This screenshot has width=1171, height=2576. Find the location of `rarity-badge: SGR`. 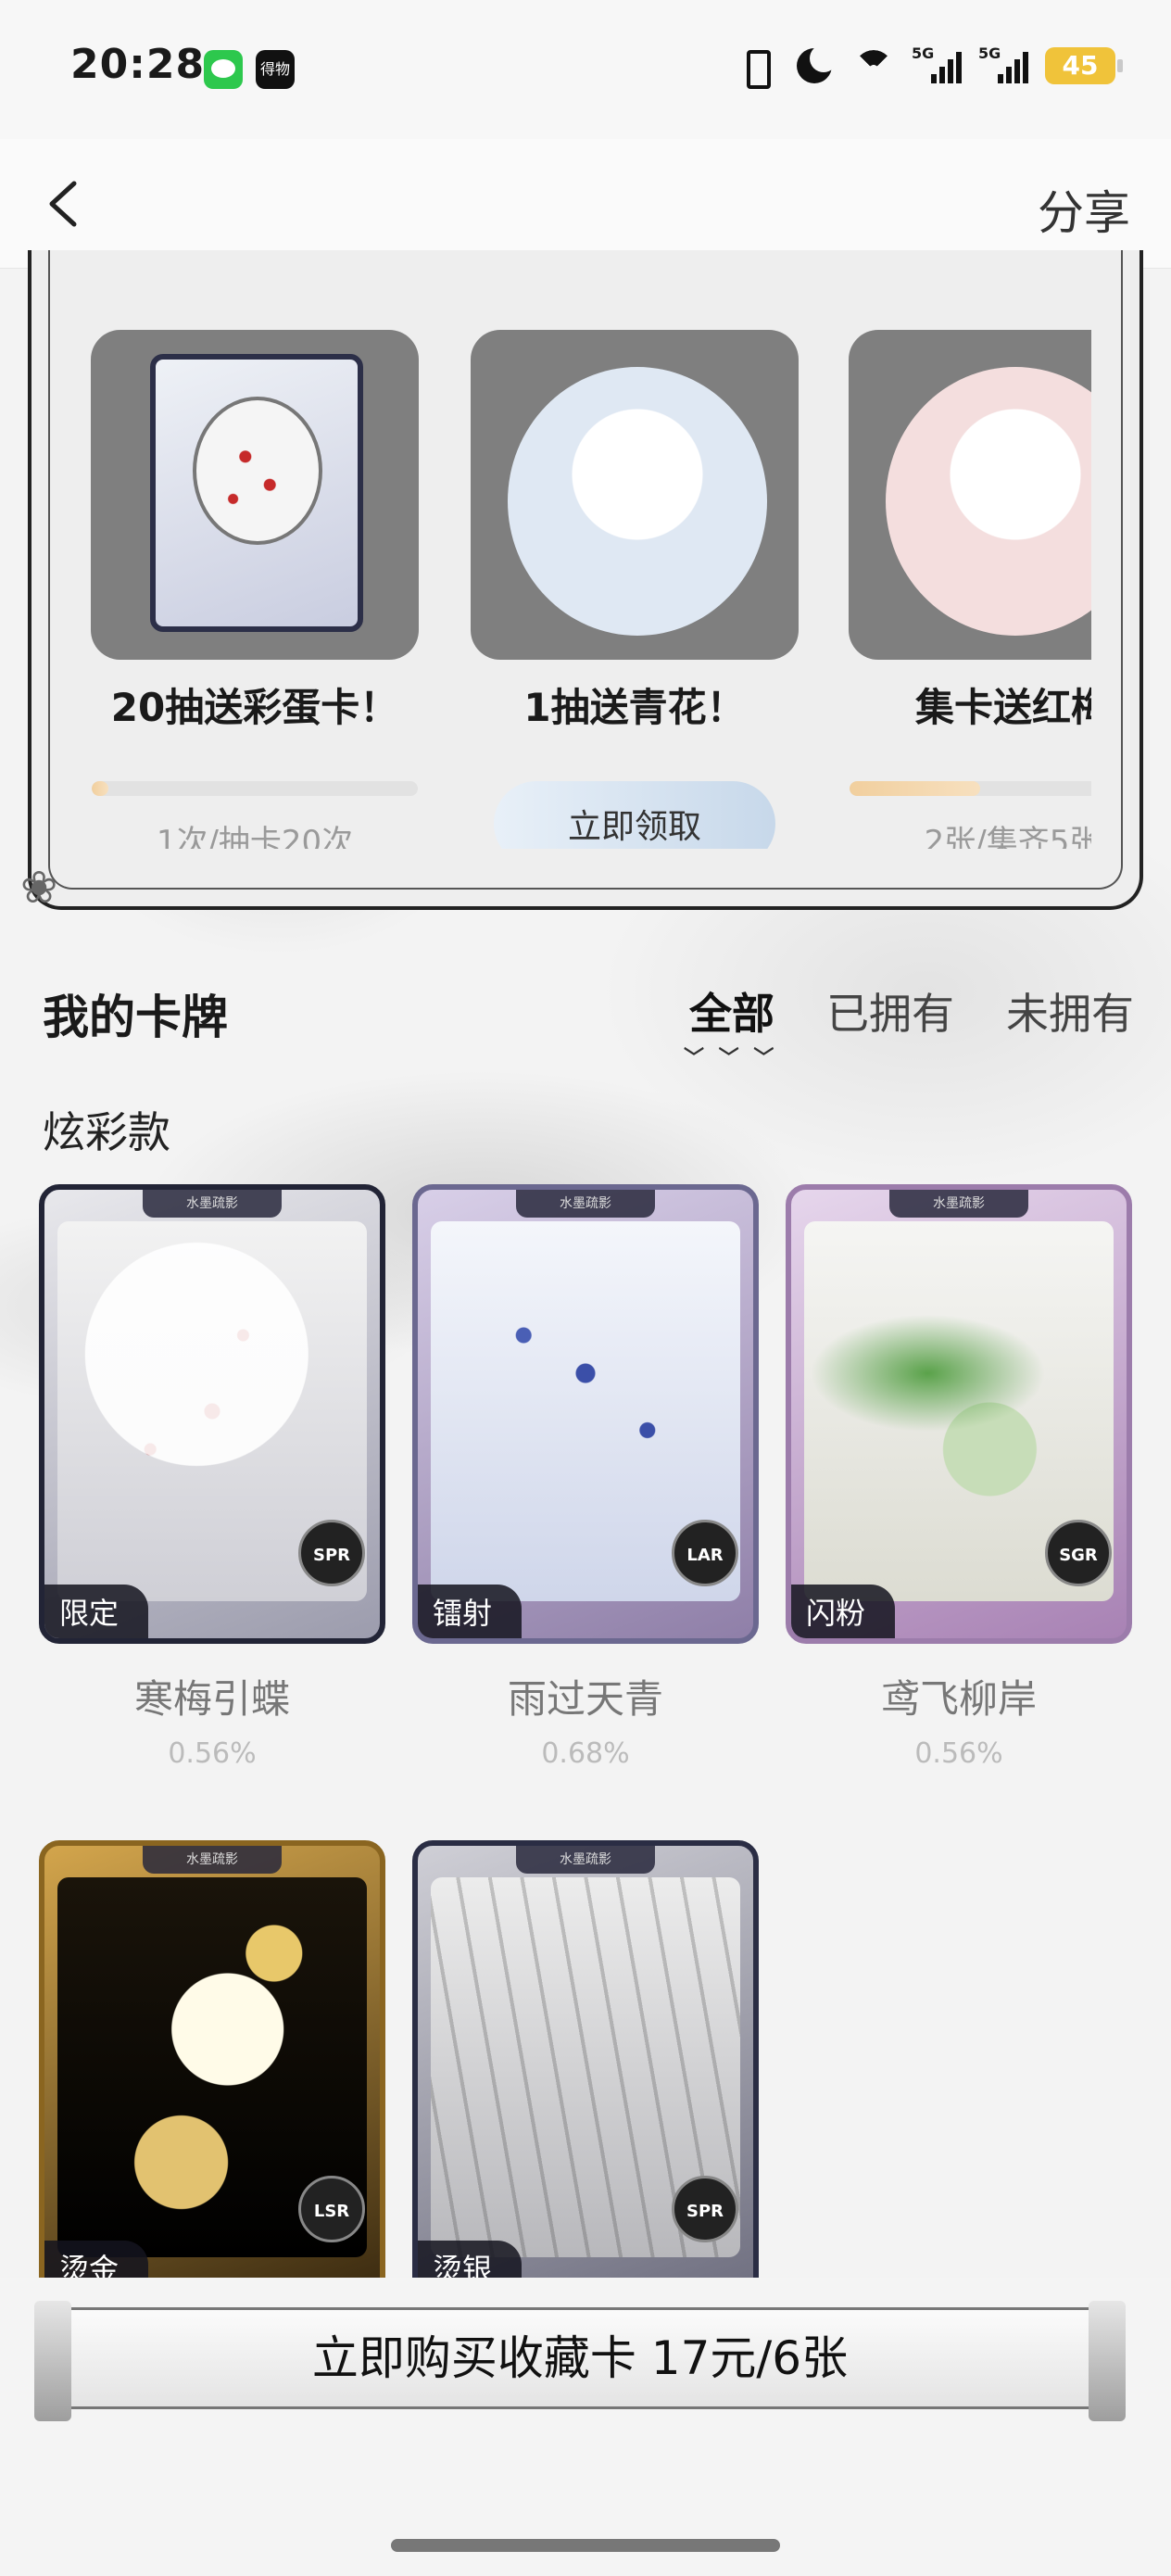

rarity-badge: SGR is located at coordinates (1079, 1553).